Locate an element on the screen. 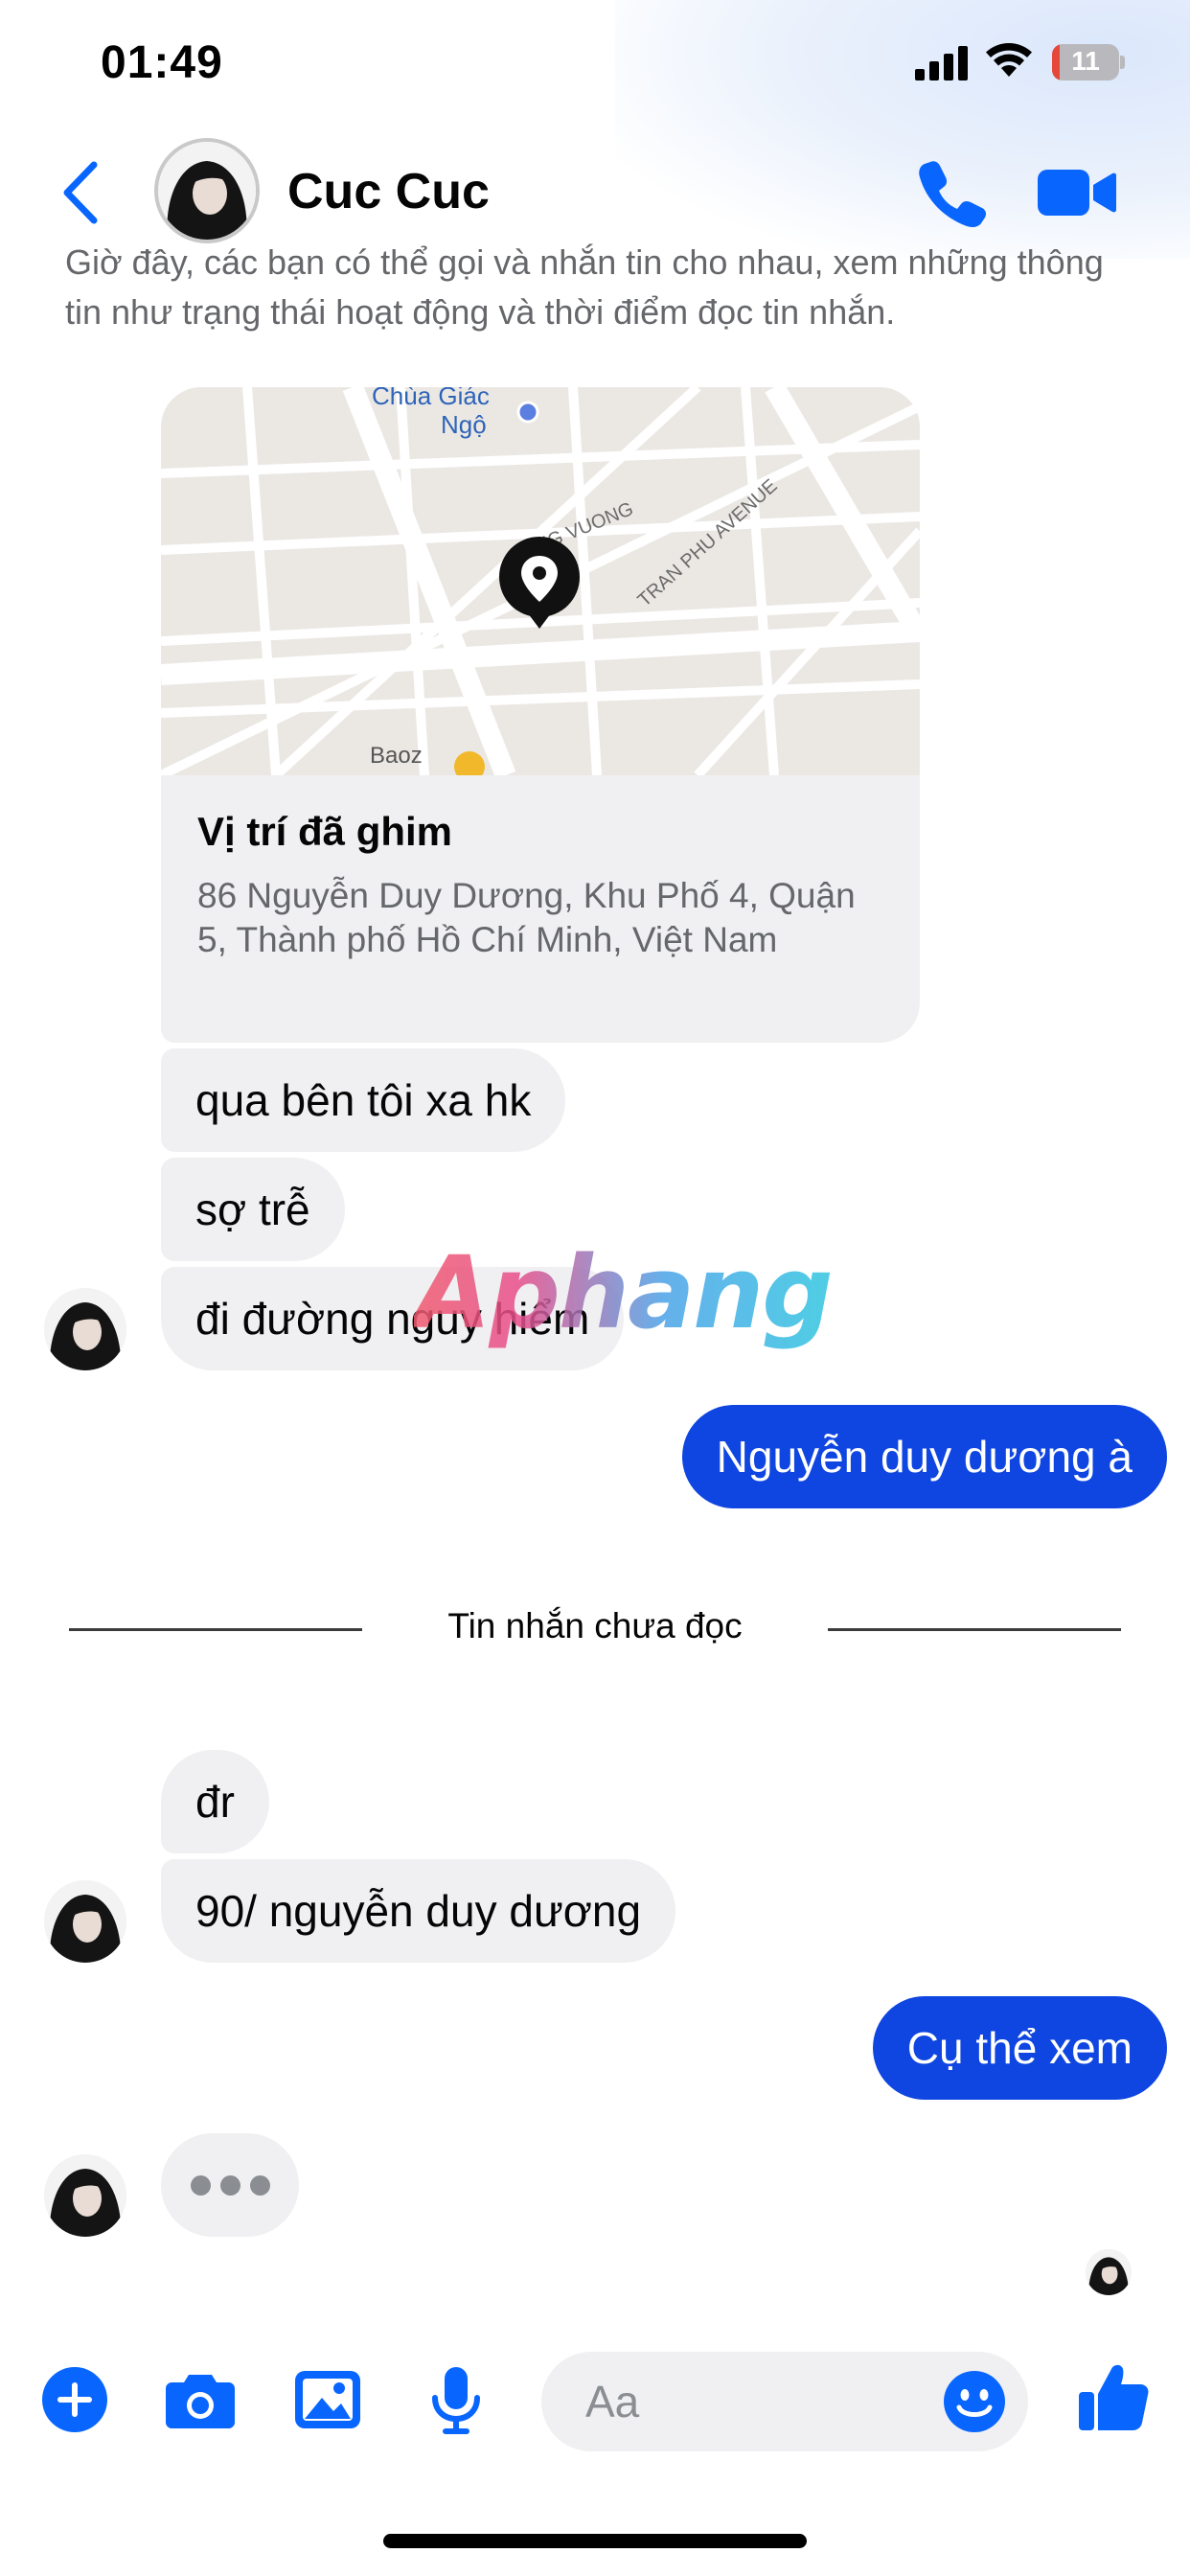 This screenshot has height=2576, width=1190. video-camera-icon is located at coordinates (1077, 193).